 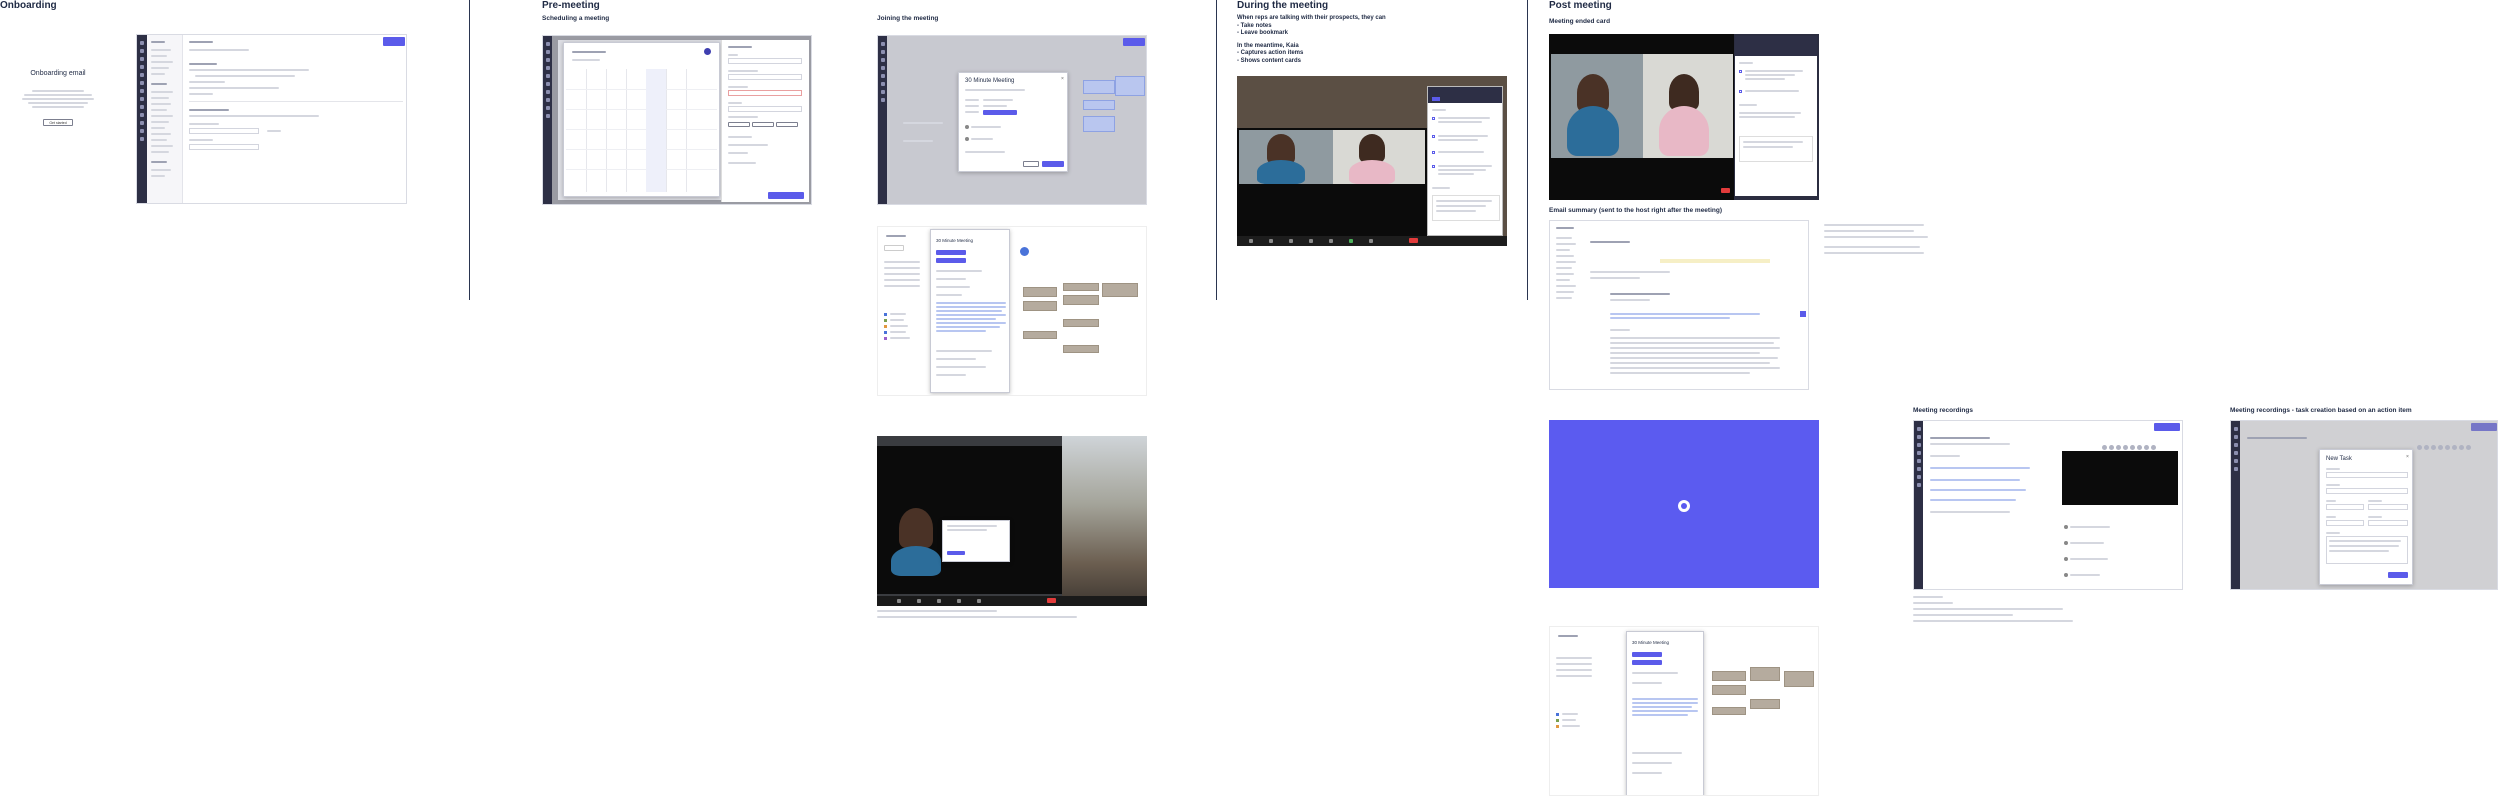 What do you see at coordinates (58, 73) in the screenshot?
I see `onboarding-email-title: Onboarding email` at bounding box center [58, 73].